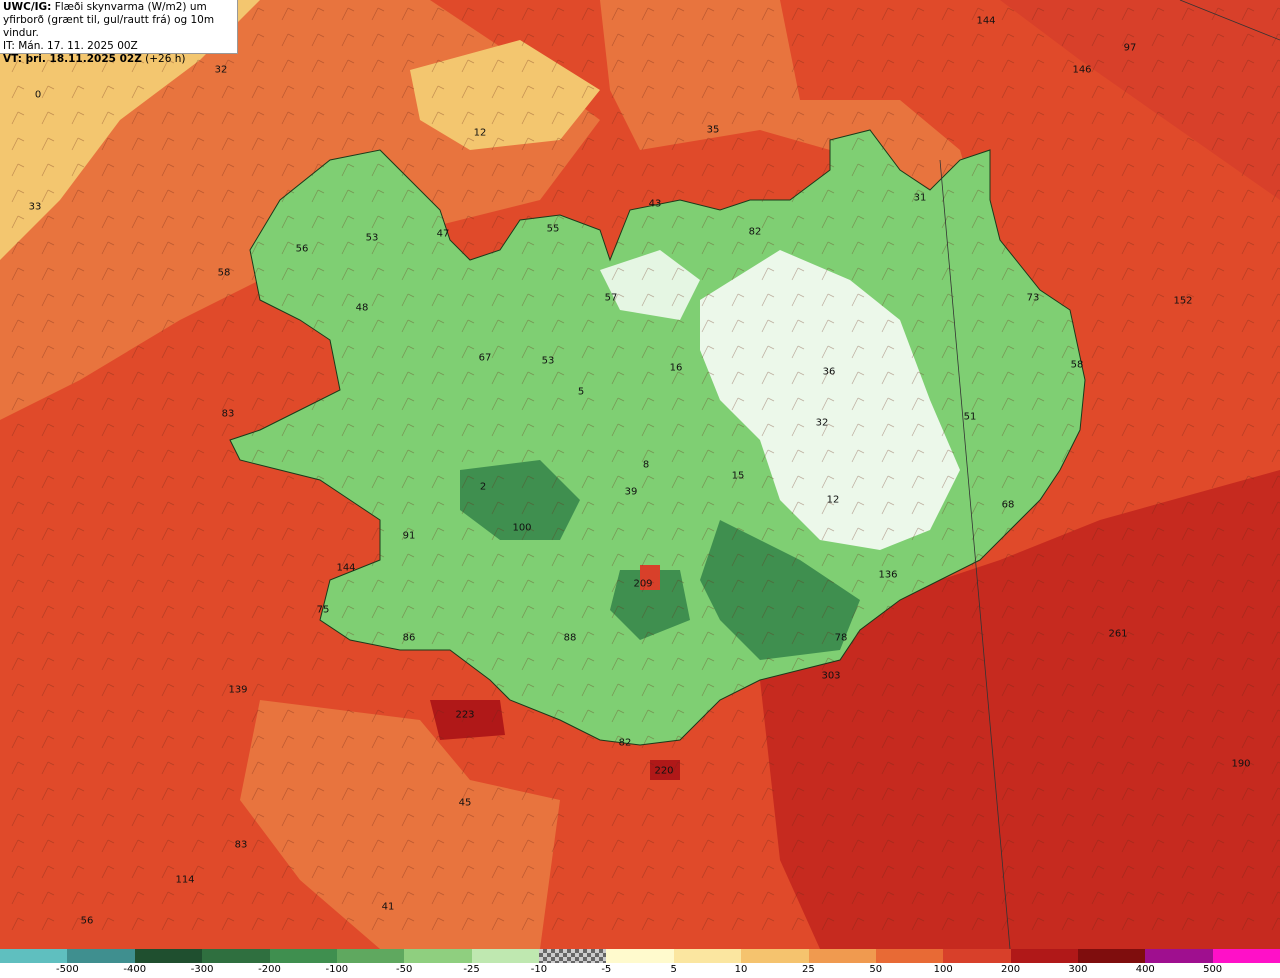 This screenshot has width=1280, height=978. I want to click on map-value-label: 16, so click(676, 368).